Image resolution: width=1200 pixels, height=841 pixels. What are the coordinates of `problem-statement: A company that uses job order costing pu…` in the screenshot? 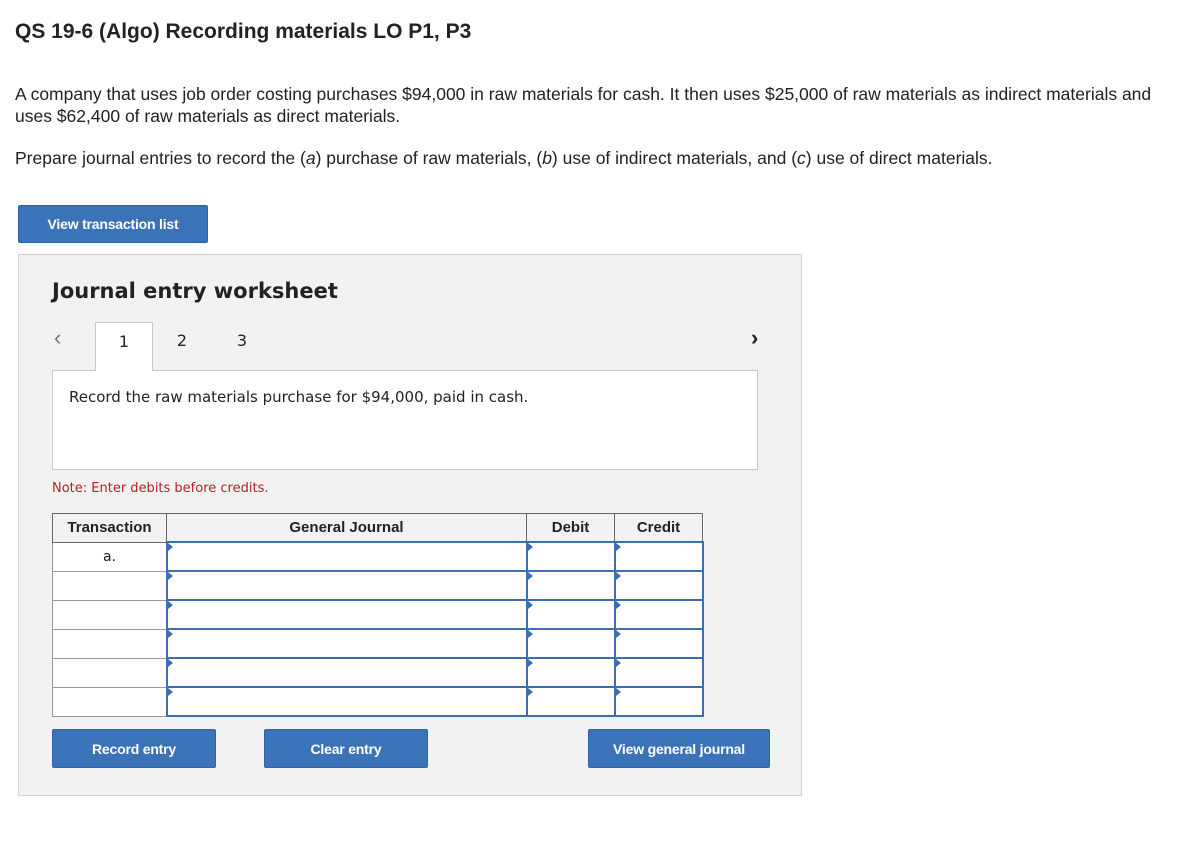 It's located at (583, 105).